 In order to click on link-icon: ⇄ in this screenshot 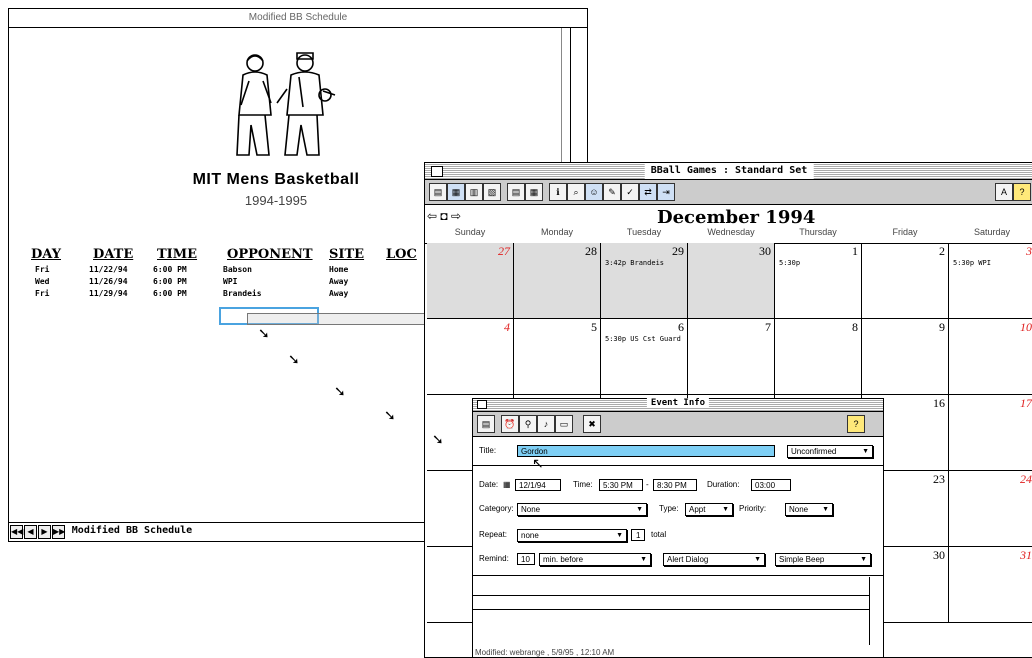, I will do `click(648, 192)`.